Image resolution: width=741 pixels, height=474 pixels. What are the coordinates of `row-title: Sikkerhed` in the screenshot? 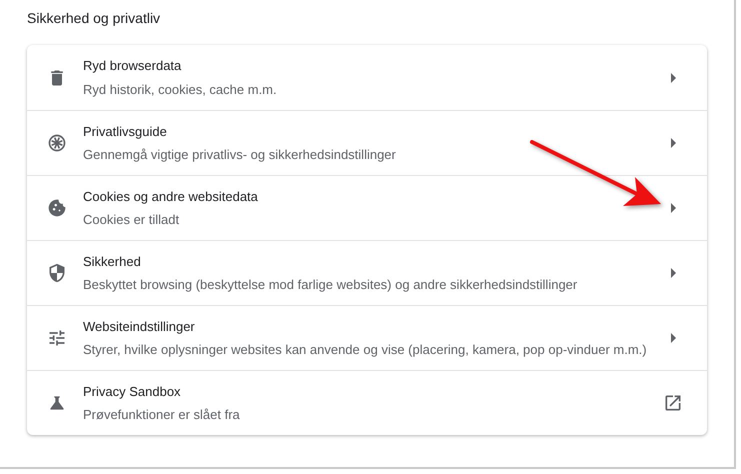 It's located at (112, 261).